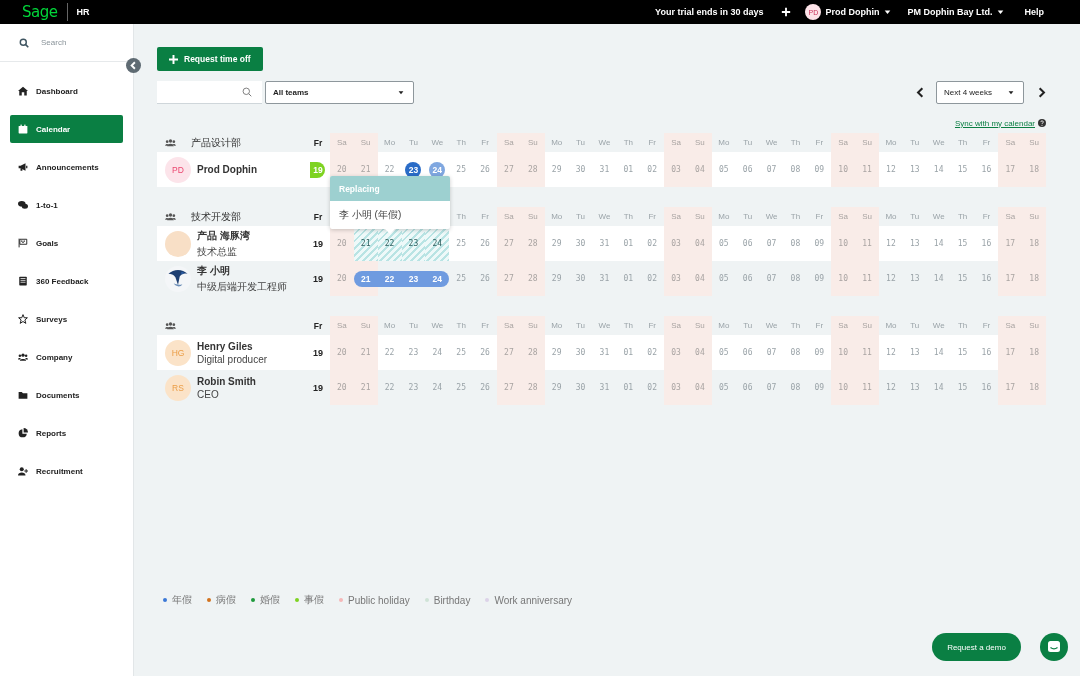 This screenshot has width=1080, height=676. What do you see at coordinates (920, 92) in the screenshot?
I see `previous-icon` at bounding box center [920, 92].